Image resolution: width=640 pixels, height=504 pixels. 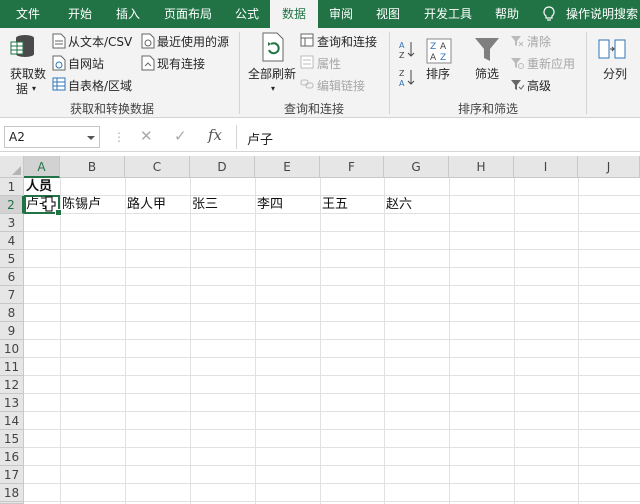 What do you see at coordinates (612, 49) in the screenshot?
I see `text-to-columns-icon` at bounding box center [612, 49].